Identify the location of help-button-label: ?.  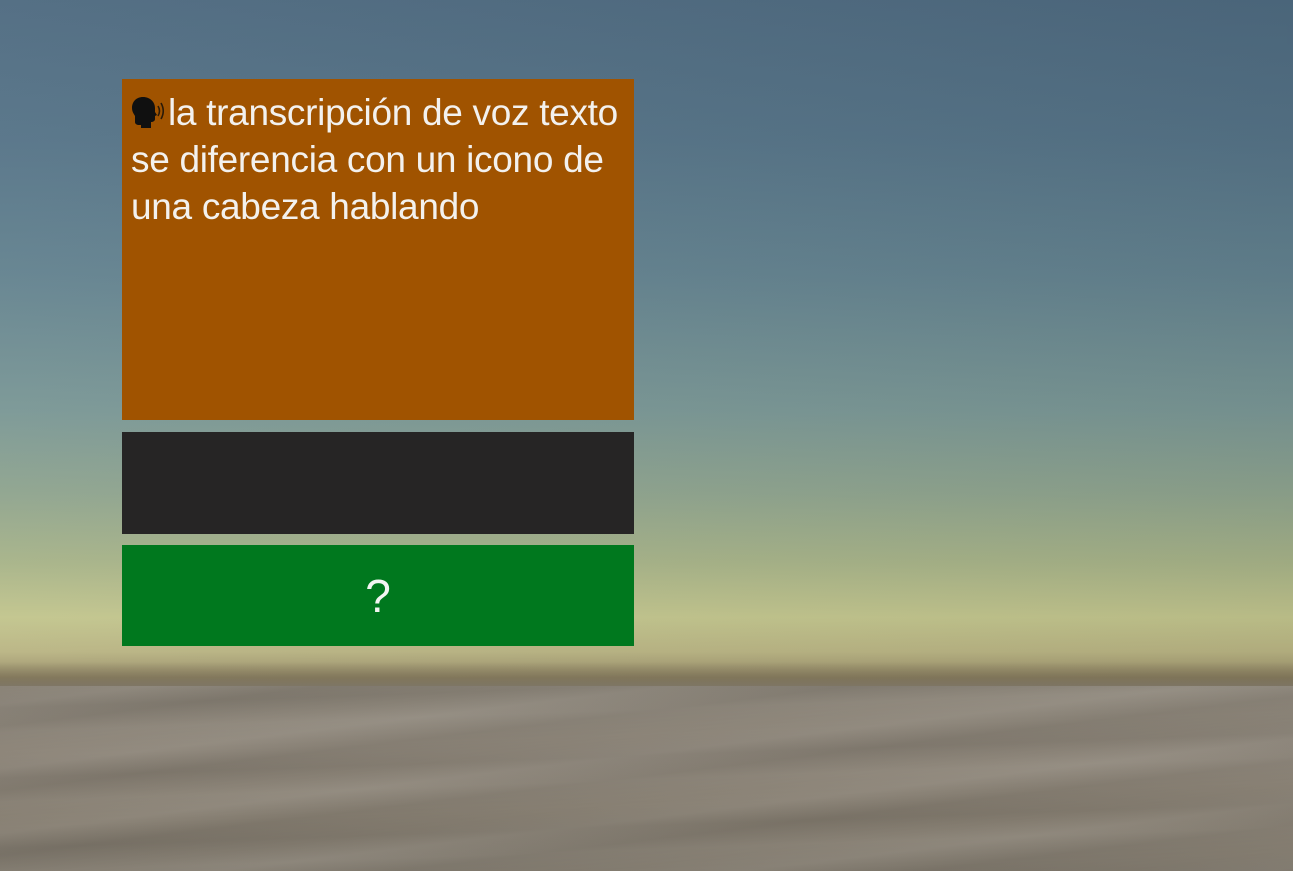
(378, 595).